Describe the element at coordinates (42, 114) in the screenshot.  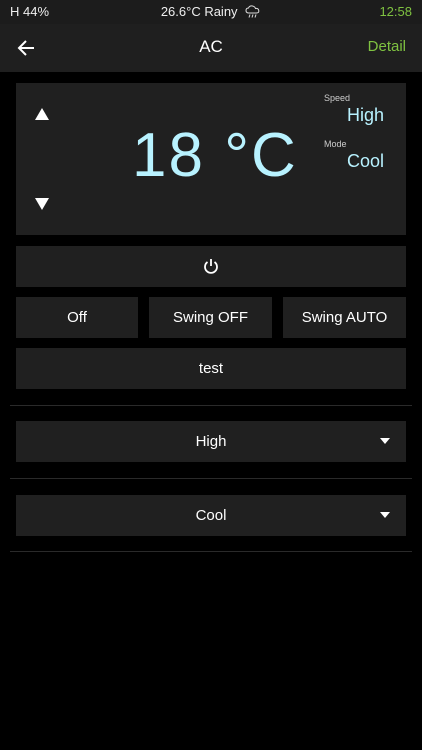
I see `temperature-up-button` at that location.